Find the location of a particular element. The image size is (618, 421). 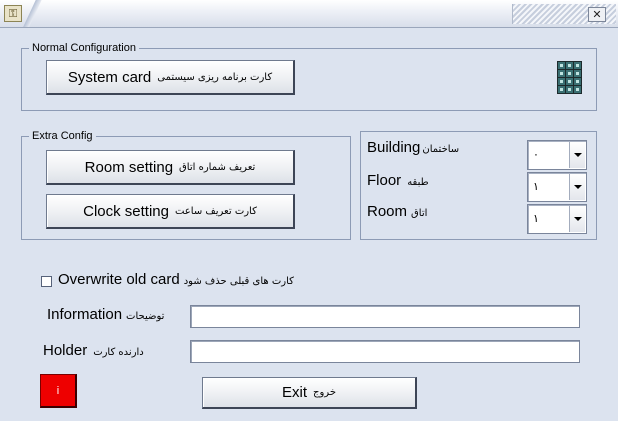

information-input is located at coordinates (385, 316).